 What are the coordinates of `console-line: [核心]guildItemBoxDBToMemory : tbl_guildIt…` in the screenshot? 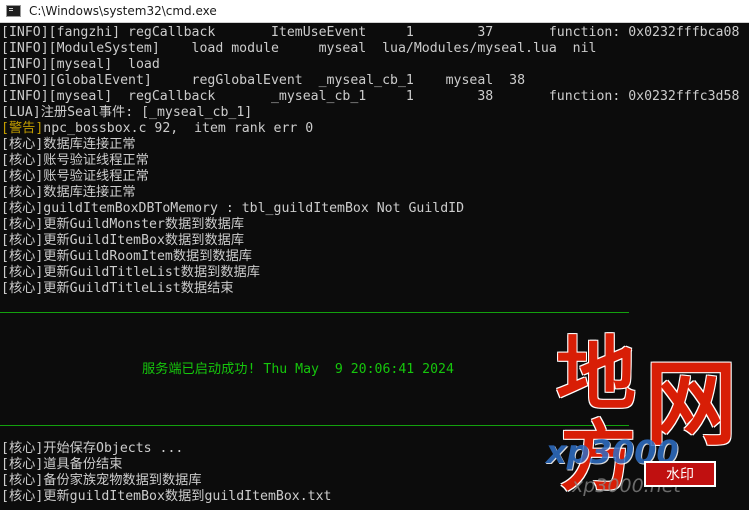 It's located at (232, 209).